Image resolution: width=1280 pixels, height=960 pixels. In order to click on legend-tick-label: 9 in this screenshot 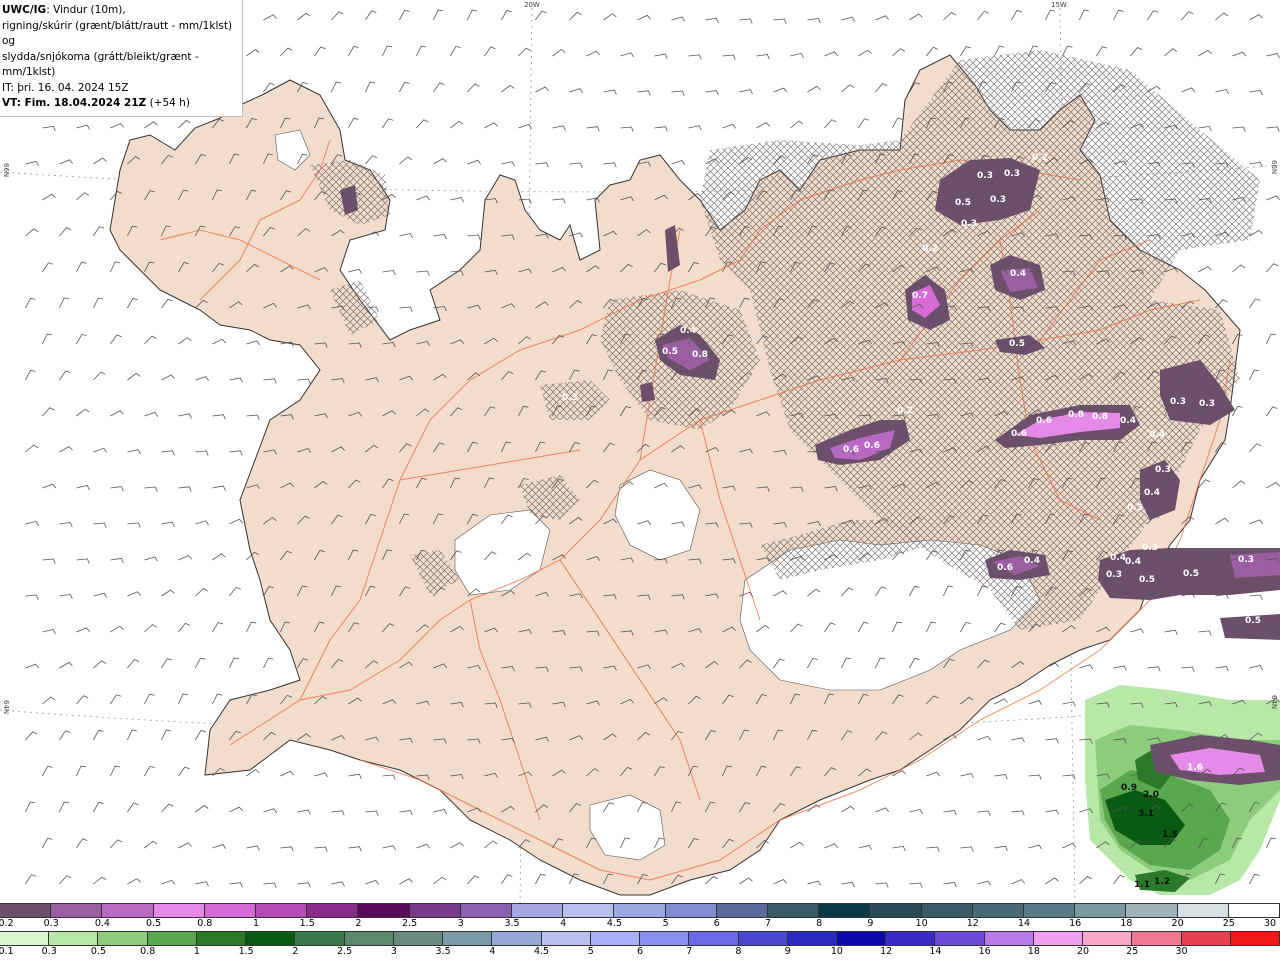, I will do `click(870, 923)`.